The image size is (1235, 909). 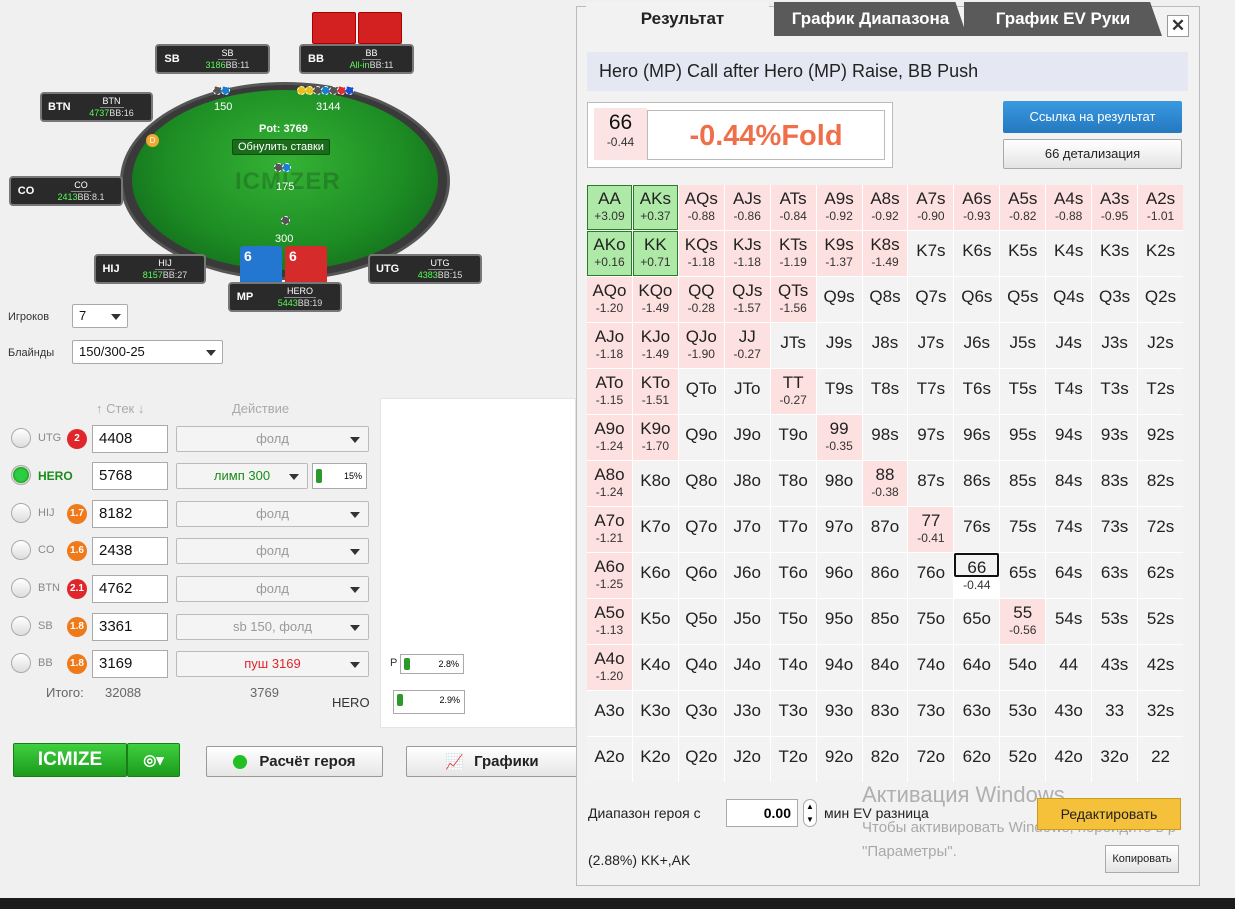 I want to click on tab-ev-chart: График EV Руки, so click(x=1063, y=19).